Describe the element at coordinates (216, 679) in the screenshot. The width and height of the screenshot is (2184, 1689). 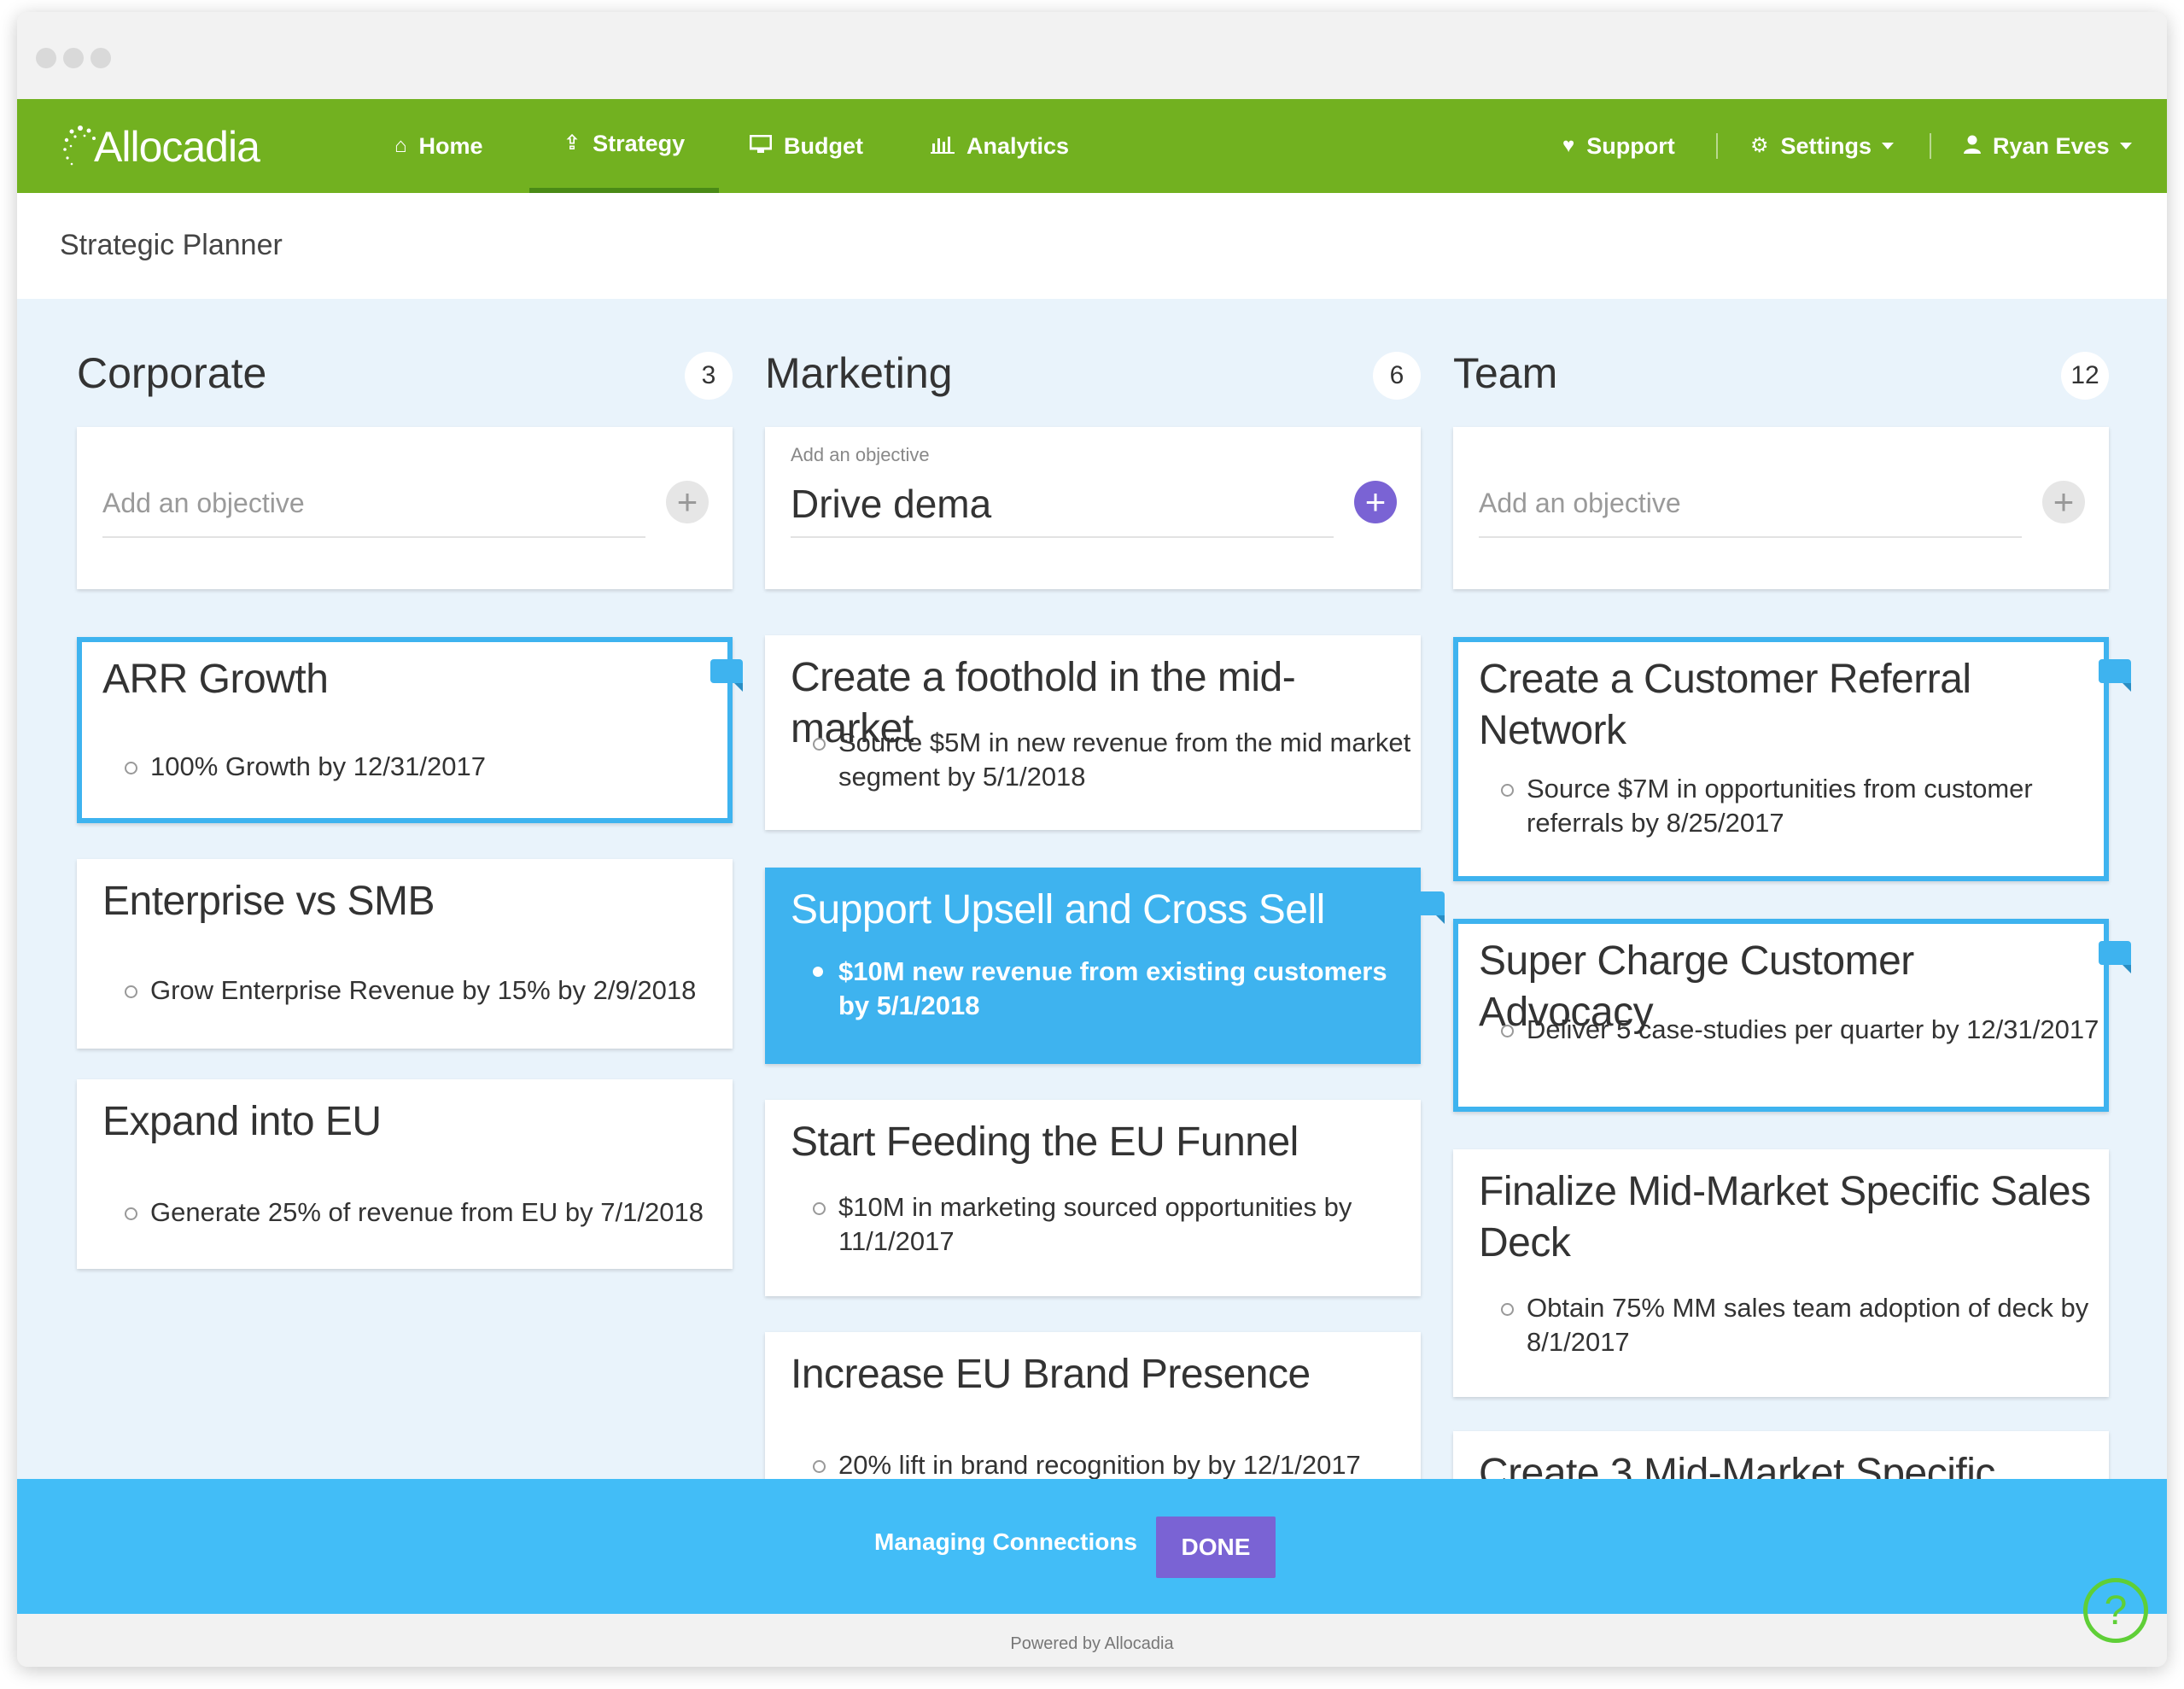
I see `objective-title: ARR Growth` at that location.